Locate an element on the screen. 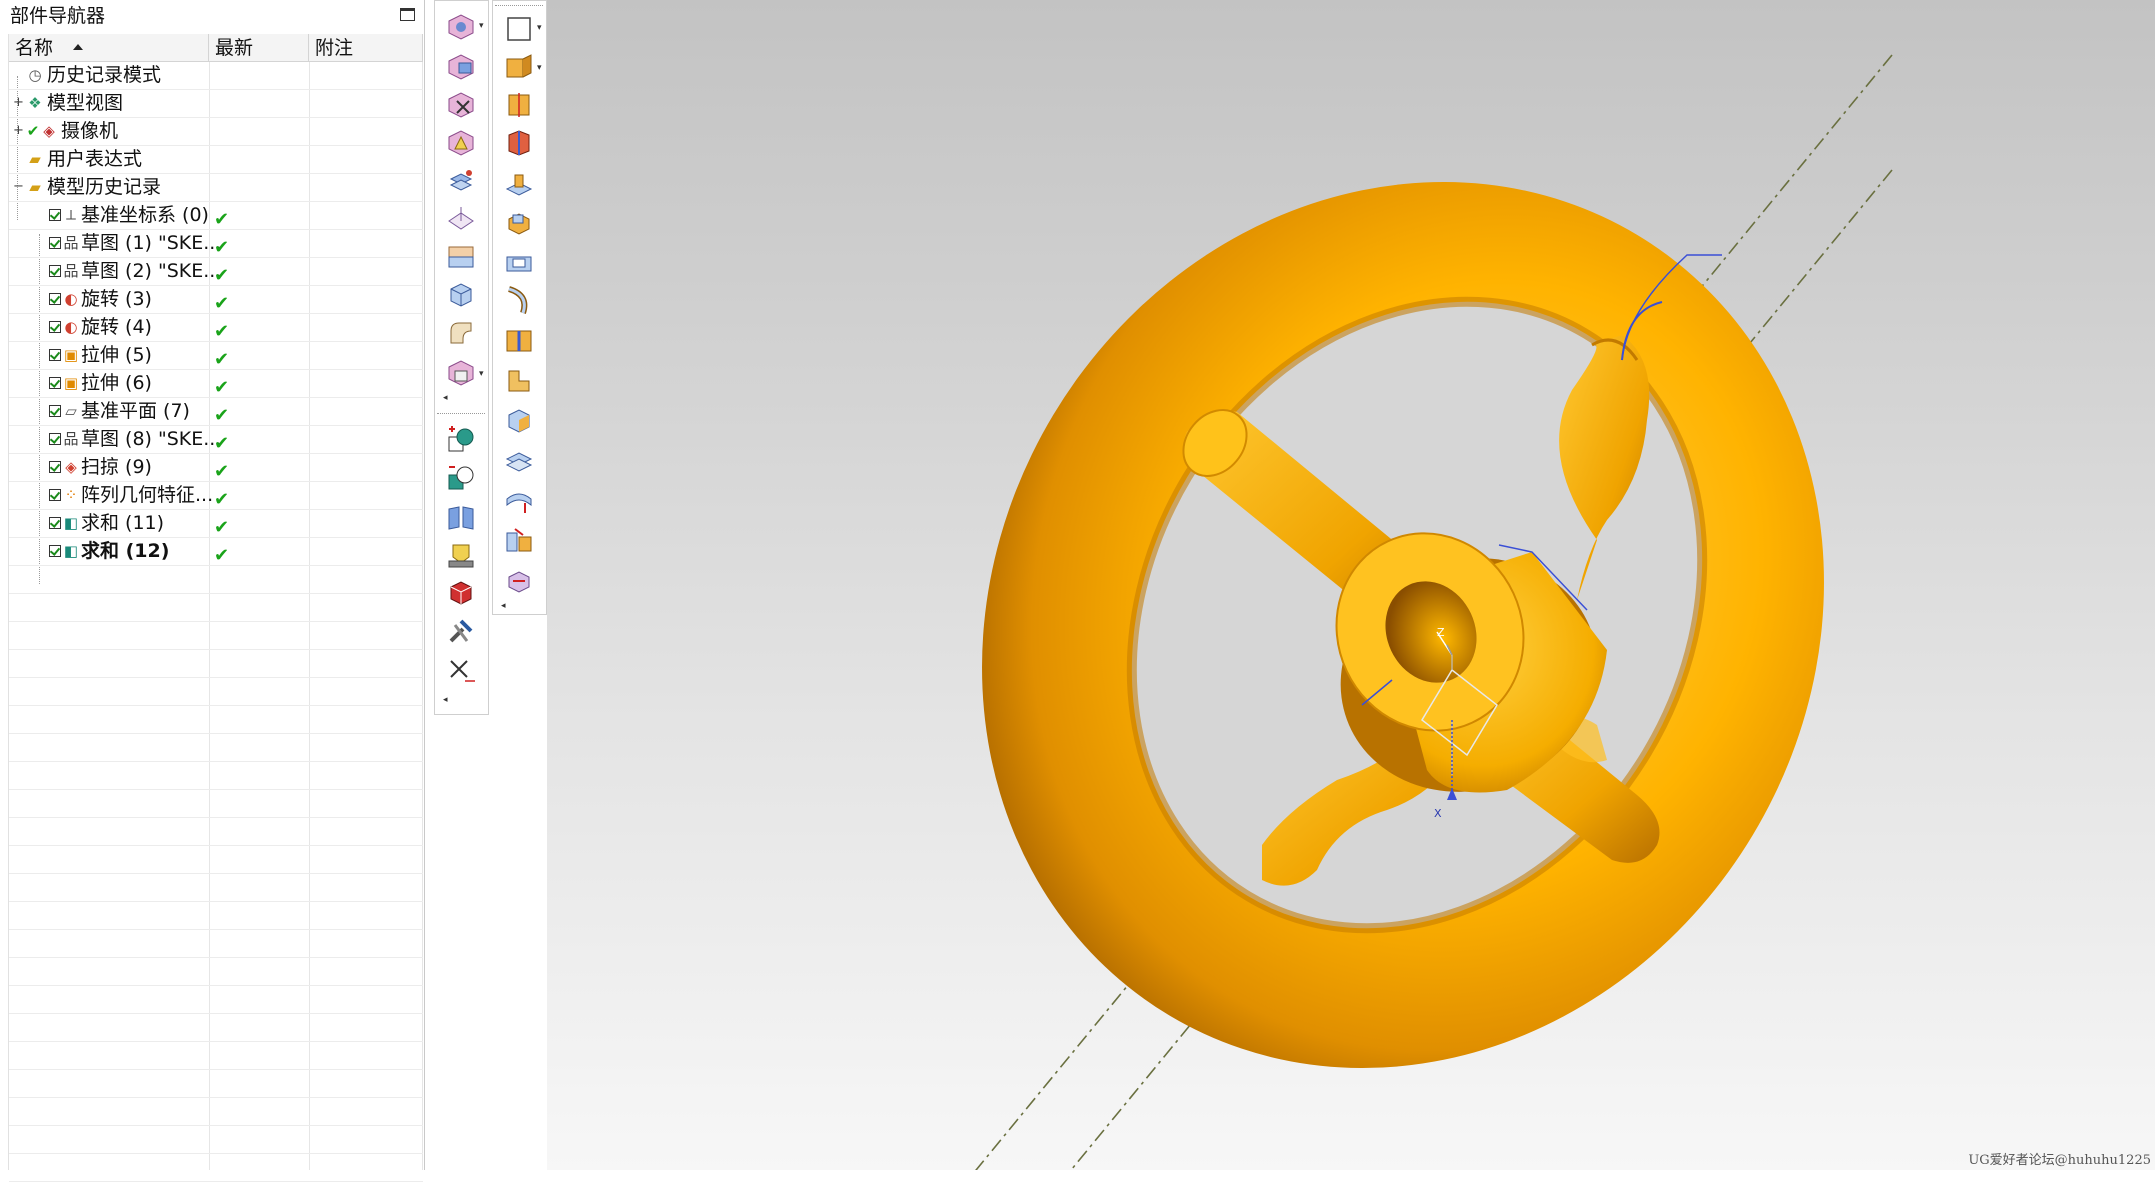 The image size is (2155, 1182). shell-button is located at coordinates (519, 421).